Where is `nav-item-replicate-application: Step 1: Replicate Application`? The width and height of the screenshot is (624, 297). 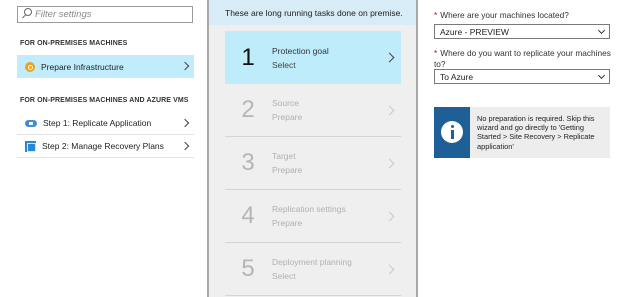
nav-item-replicate-application: Step 1: Replicate Application is located at coordinates (105, 123).